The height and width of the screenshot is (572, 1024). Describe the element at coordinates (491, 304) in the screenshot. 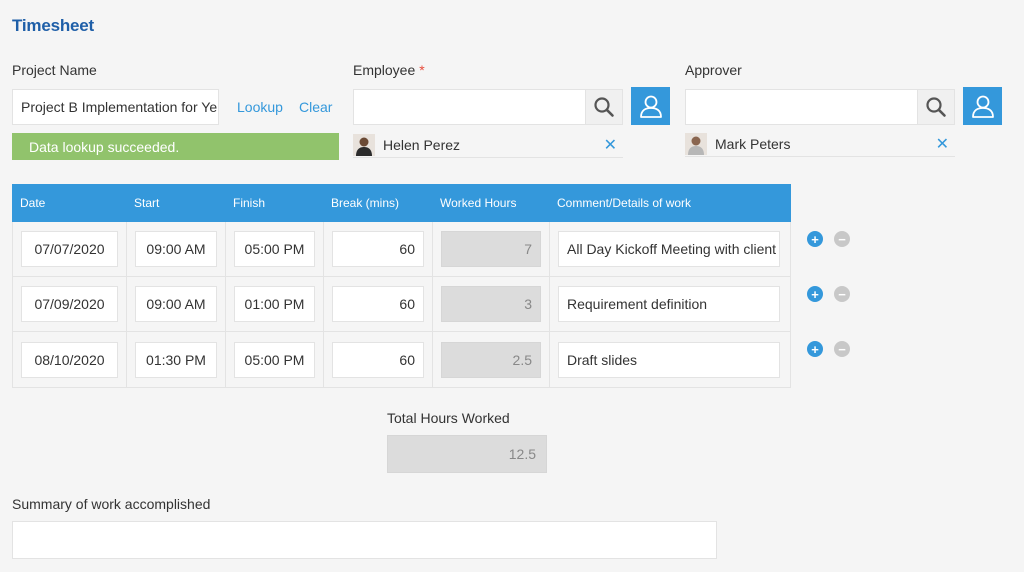

I see `worked-hours-value: 3` at that location.